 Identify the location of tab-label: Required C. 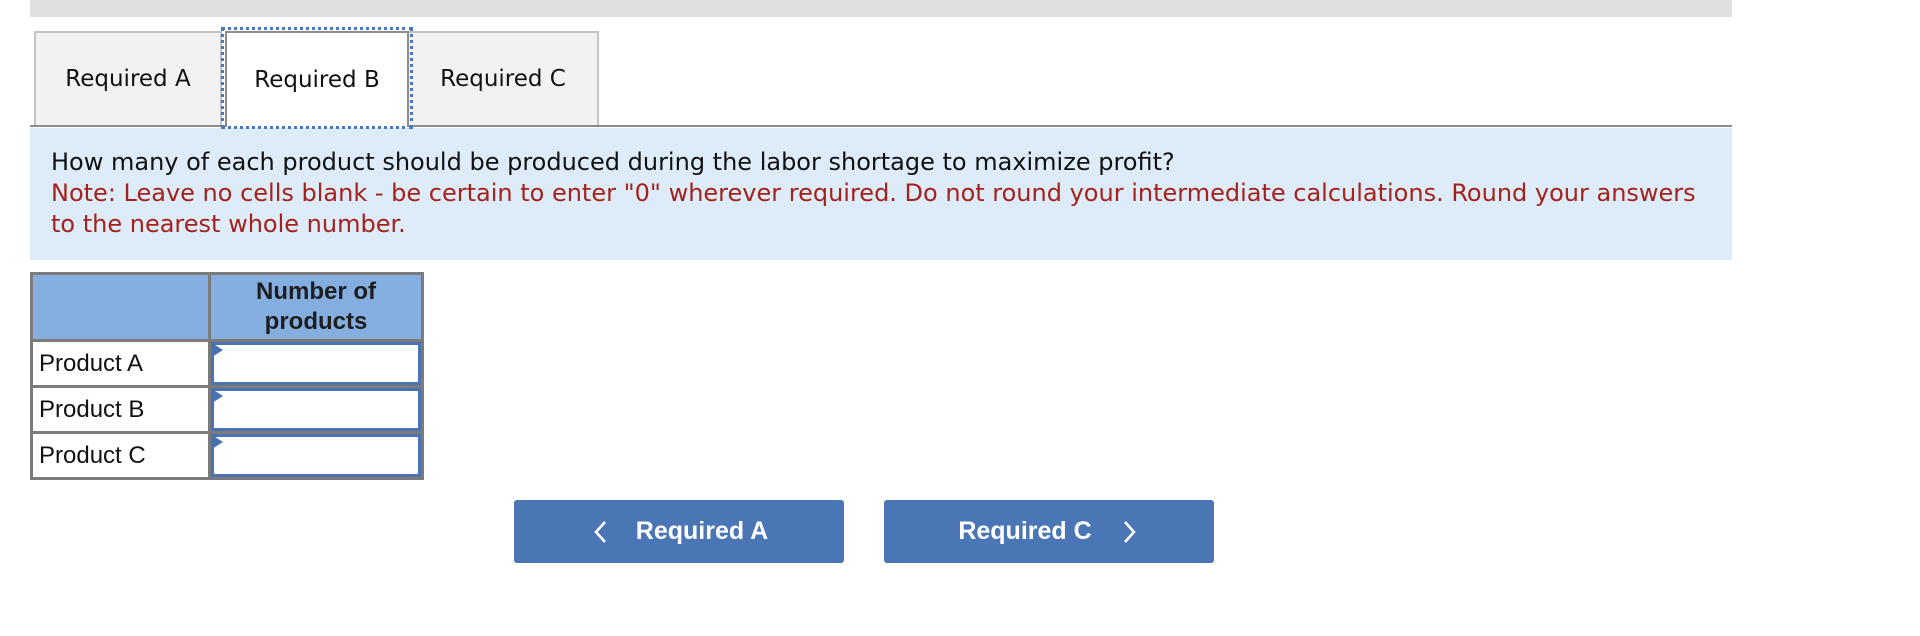
(503, 79).